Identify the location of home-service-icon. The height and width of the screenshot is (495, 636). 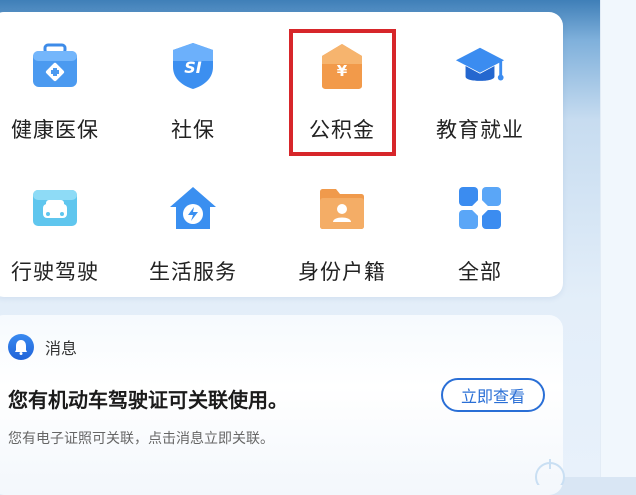
(193, 208).